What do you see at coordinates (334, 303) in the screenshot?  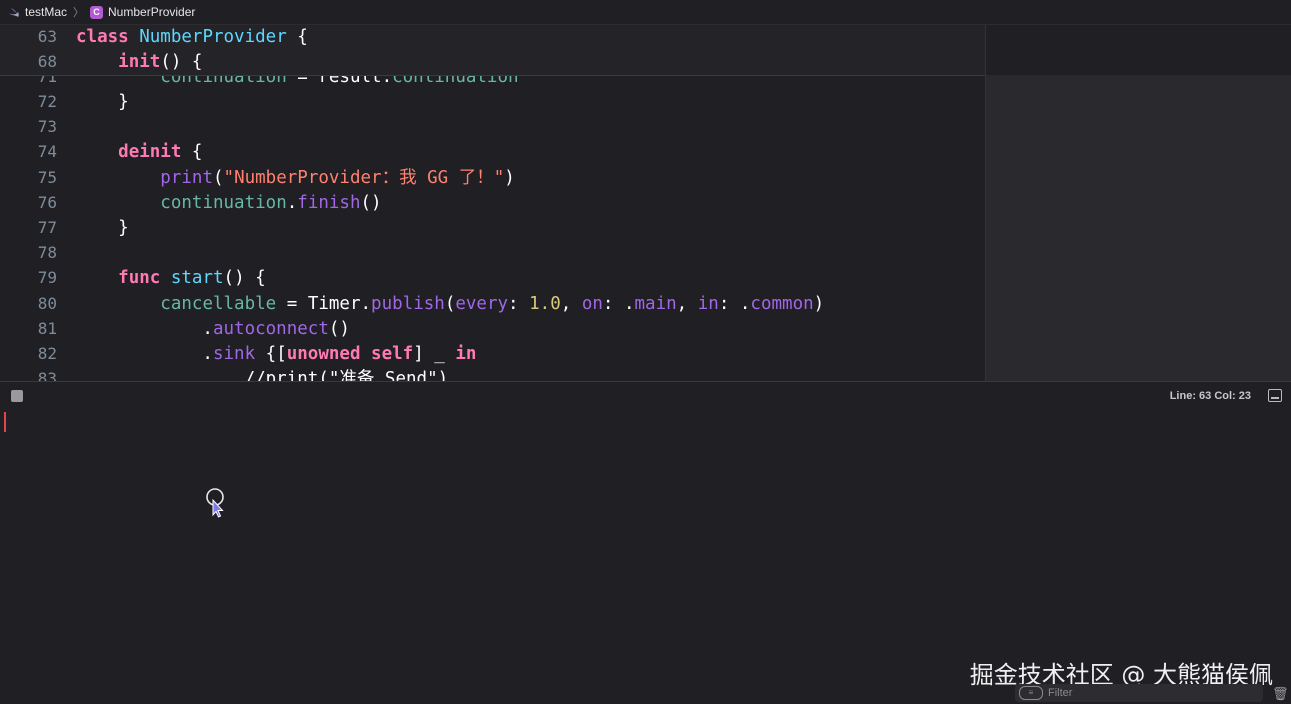 I see `code-token: Timer` at bounding box center [334, 303].